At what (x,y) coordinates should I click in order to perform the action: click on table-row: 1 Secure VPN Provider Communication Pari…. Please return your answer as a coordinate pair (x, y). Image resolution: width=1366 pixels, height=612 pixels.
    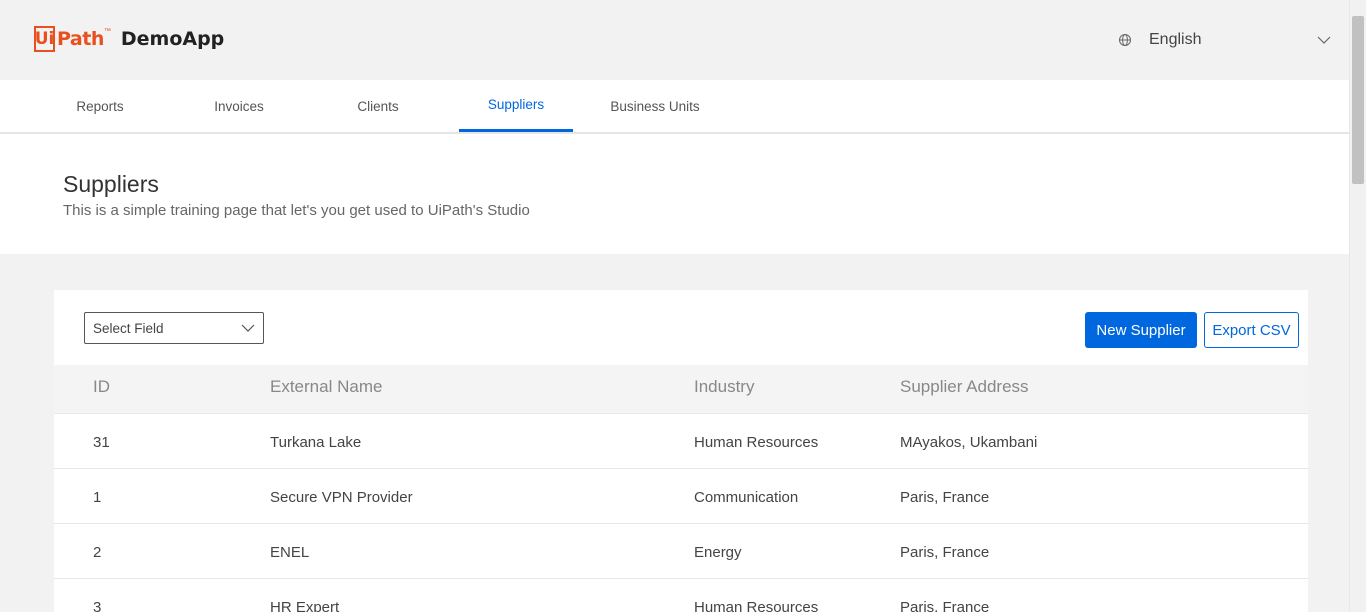
    Looking at the image, I should click on (681, 496).